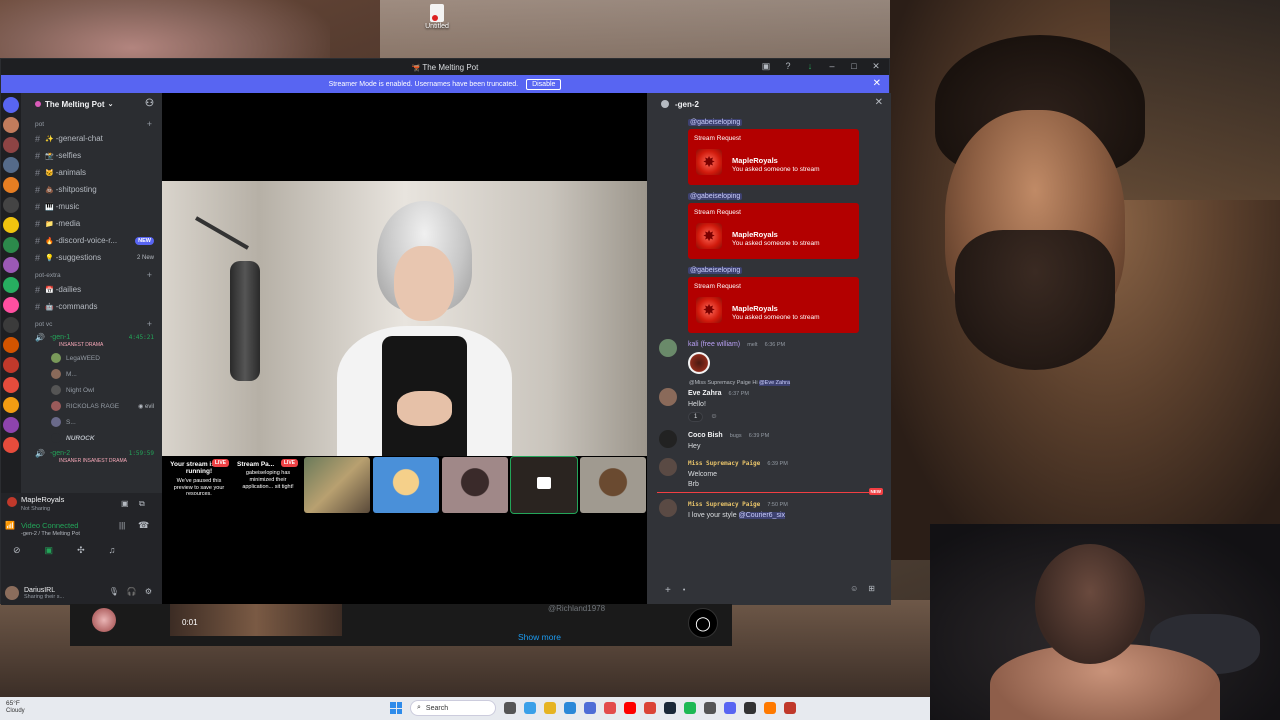  What do you see at coordinates (91, 240) in the screenshot?
I see `channel-discord-voice: # 🔥 -discord-voice-r... NEW` at bounding box center [91, 240].